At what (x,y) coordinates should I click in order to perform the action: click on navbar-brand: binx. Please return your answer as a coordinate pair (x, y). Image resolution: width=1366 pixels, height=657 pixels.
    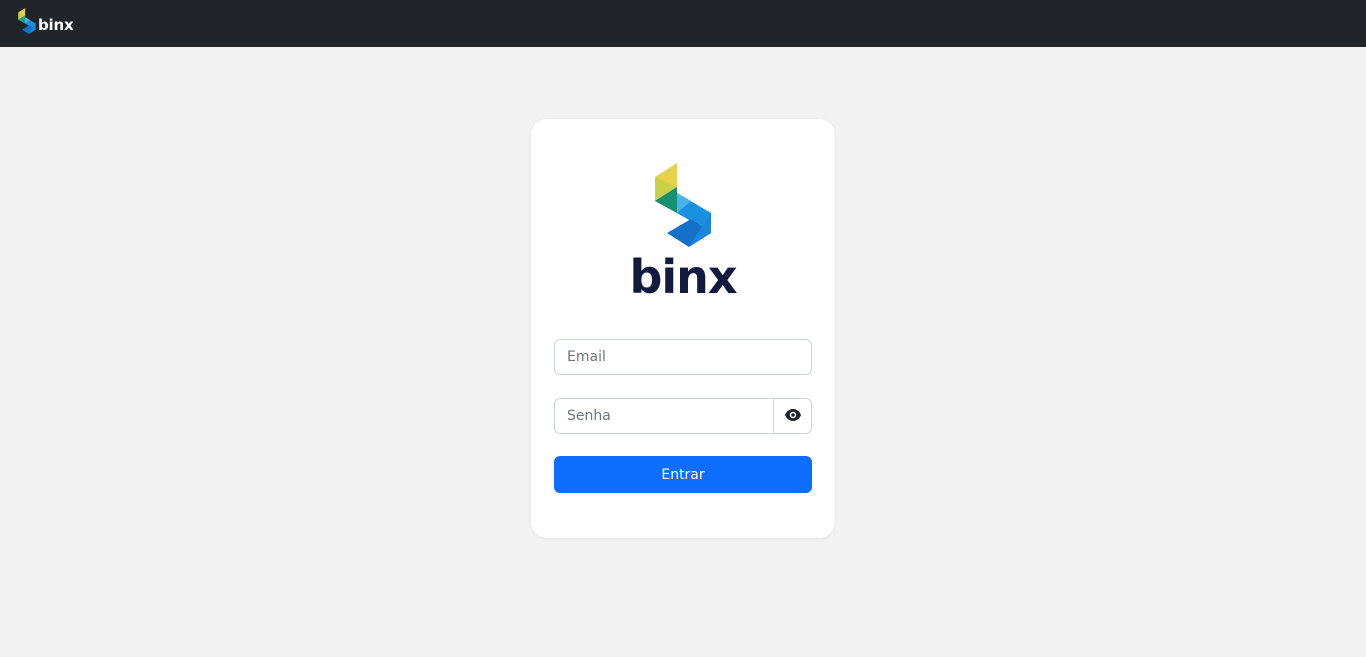
    Looking at the image, I should click on (46, 23).